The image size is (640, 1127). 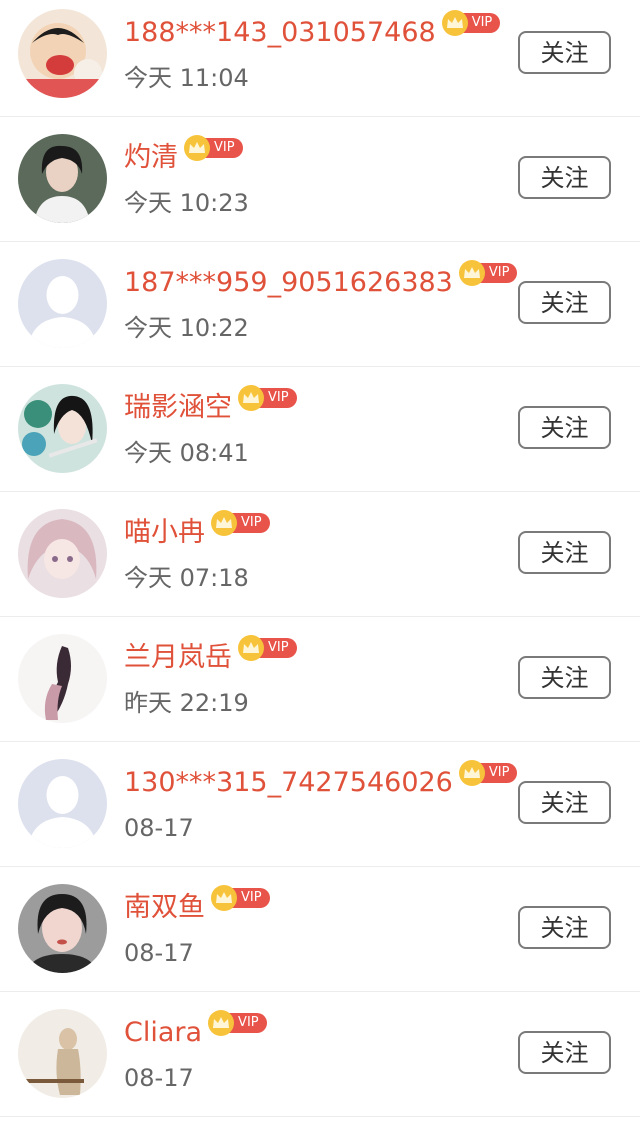 I want to click on list-item: 187***959_9051626383 VIP 今天 10:22 关注, so click(x=320, y=304).